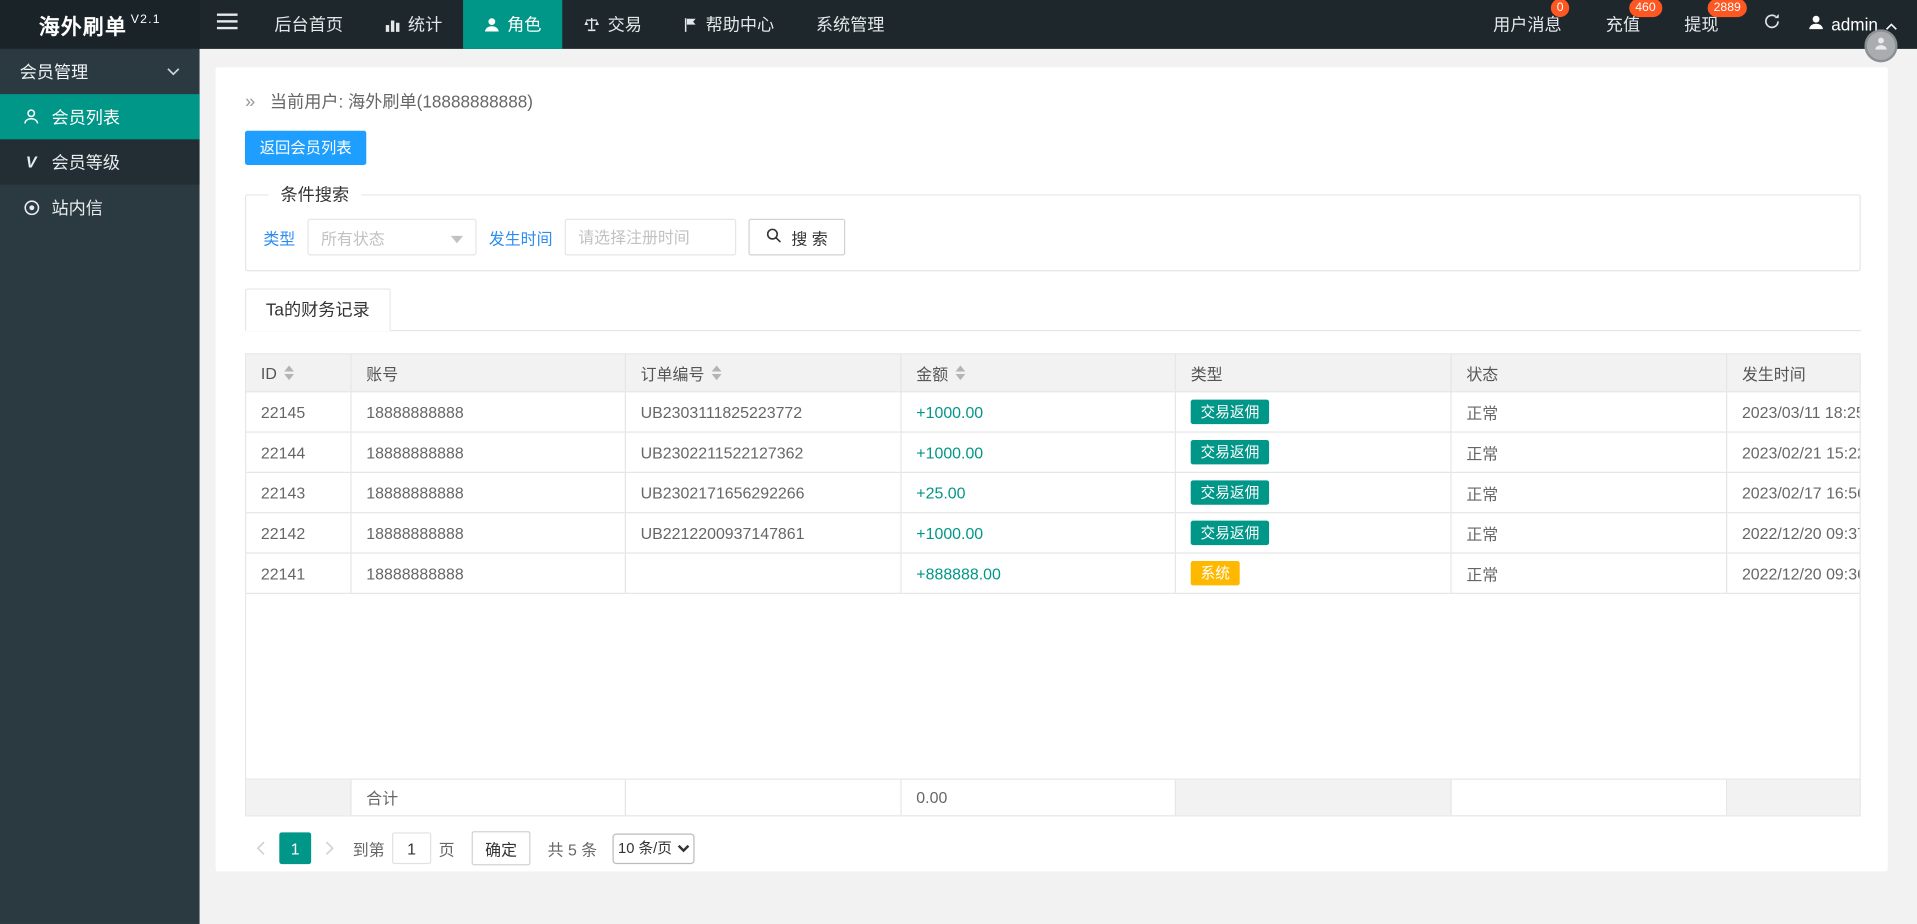 This screenshot has width=1917, height=924. What do you see at coordinates (295, 848) in the screenshot?
I see `current-page-button: 1` at bounding box center [295, 848].